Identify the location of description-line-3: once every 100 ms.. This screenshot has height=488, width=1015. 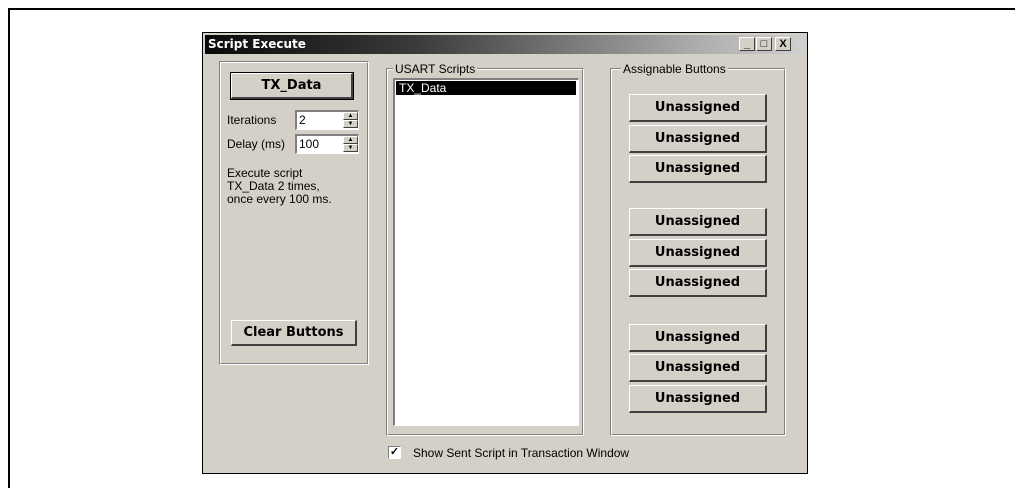
(279, 199).